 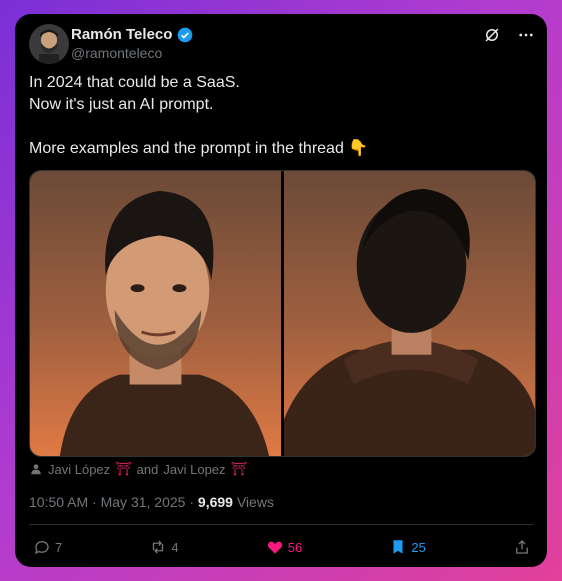 What do you see at coordinates (398, 547) in the screenshot?
I see `bookmark-icon` at bounding box center [398, 547].